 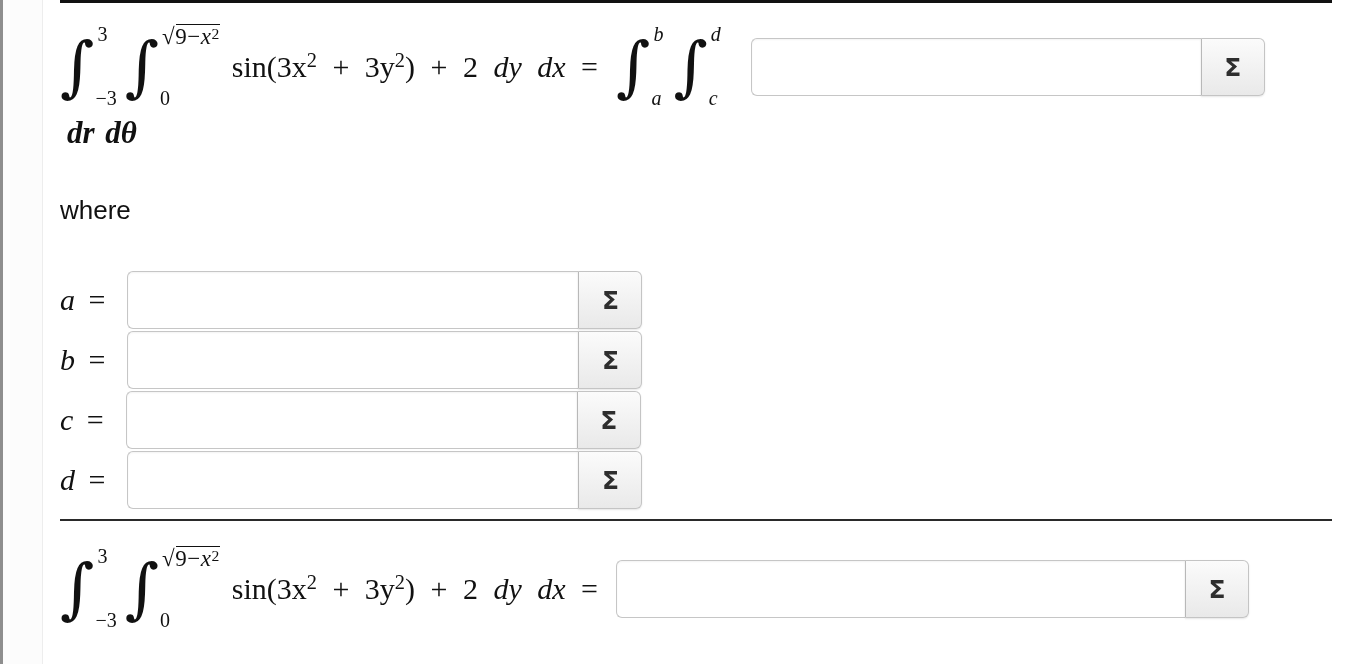 What do you see at coordinates (658, 34) in the screenshot?
I see `upper-limit: b` at bounding box center [658, 34].